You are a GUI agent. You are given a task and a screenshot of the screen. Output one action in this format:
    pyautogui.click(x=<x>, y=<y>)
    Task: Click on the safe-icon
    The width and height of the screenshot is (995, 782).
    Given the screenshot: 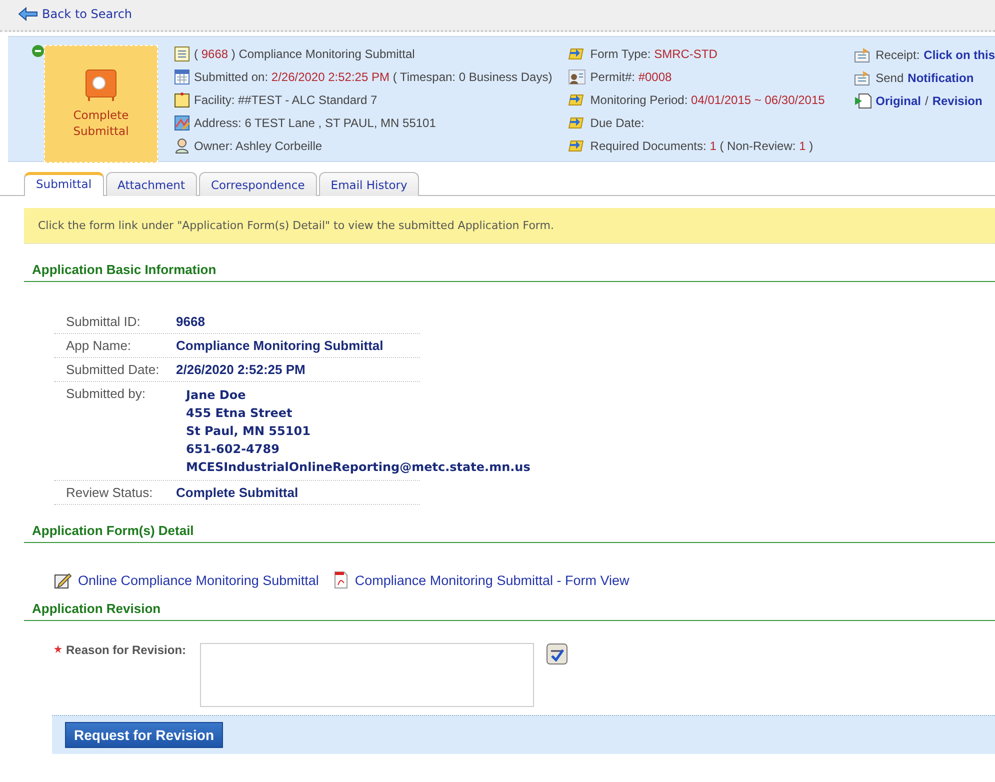 What is the action you would take?
    pyautogui.click(x=101, y=85)
    